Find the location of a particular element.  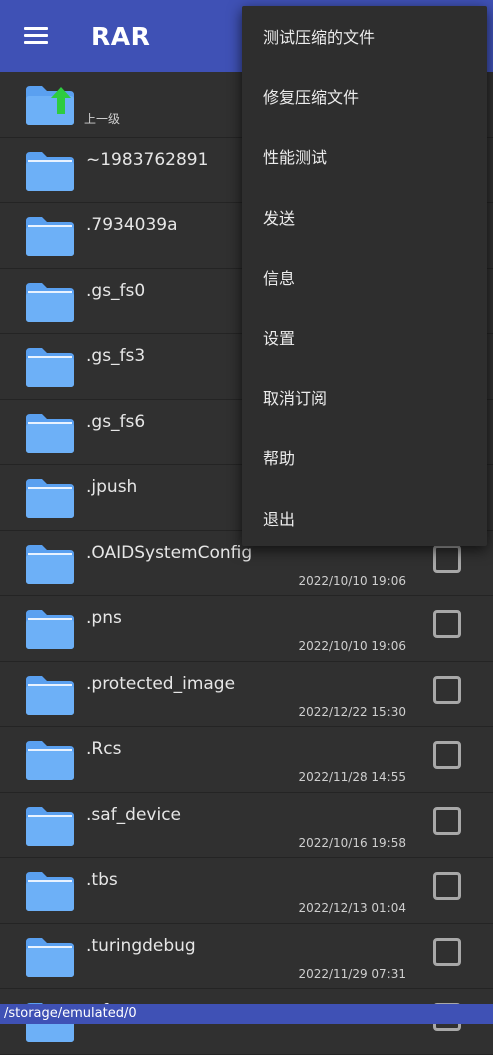

menu-item: 发送 is located at coordinates (364, 217).